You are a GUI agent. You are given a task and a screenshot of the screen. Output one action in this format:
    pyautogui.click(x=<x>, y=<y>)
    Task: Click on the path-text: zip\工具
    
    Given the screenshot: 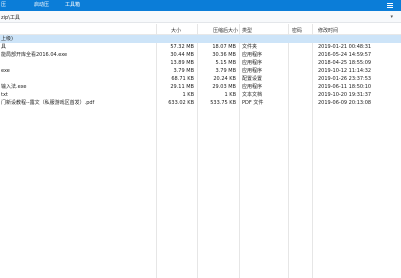 What is the action you would take?
    pyautogui.click(x=10, y=17)
    